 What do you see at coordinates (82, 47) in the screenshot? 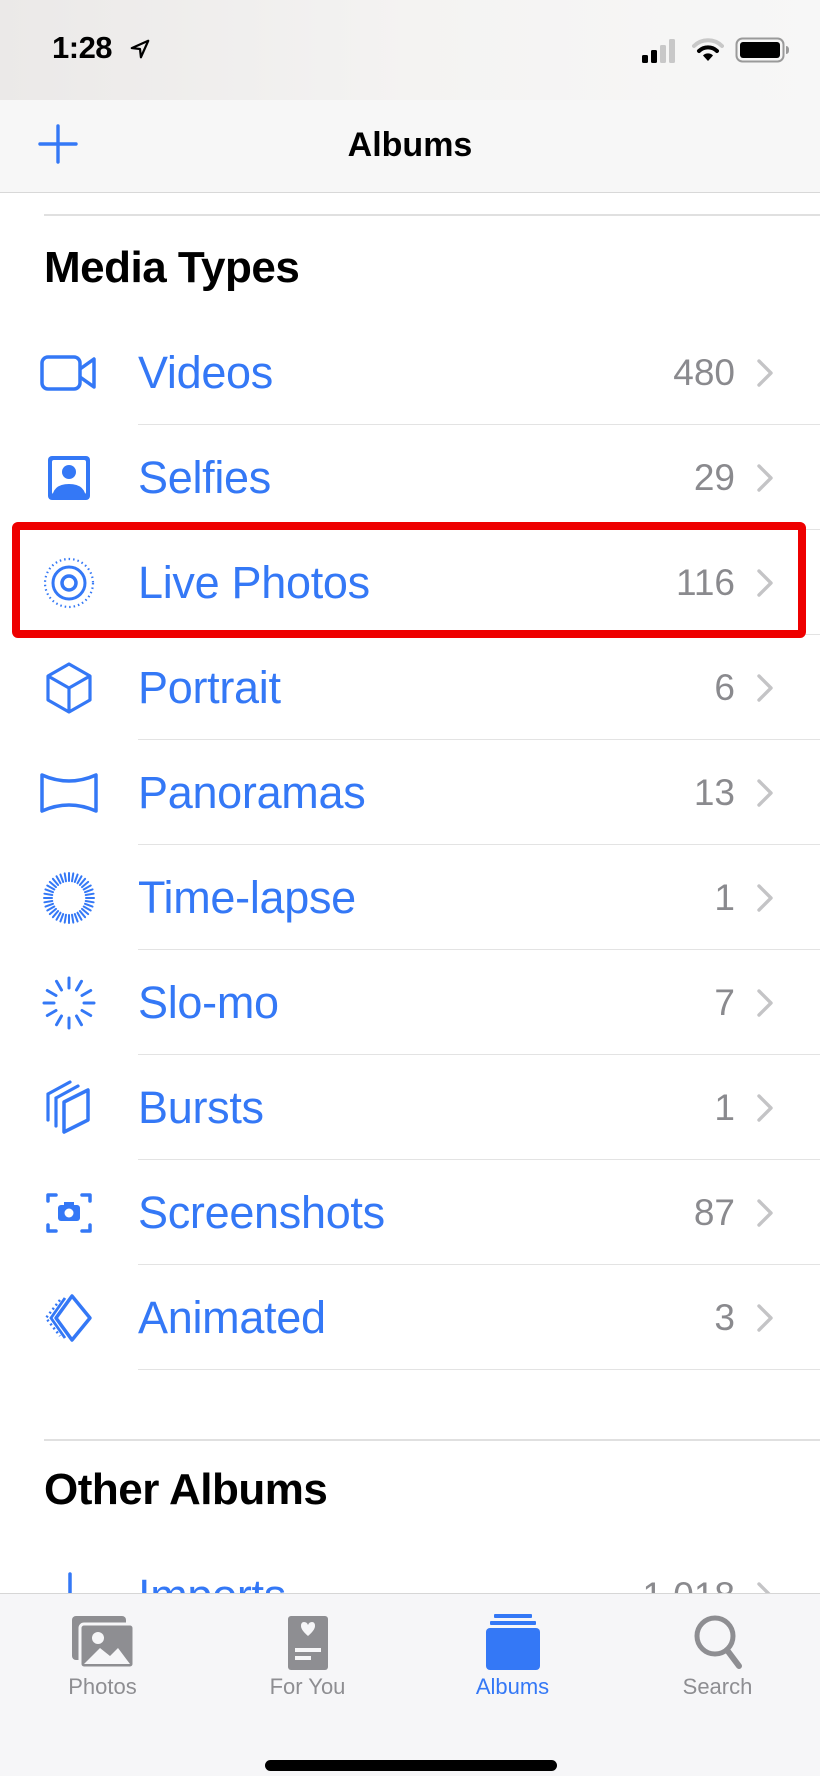
I see `status-time: 1:28` at bounding box center [82, 47].